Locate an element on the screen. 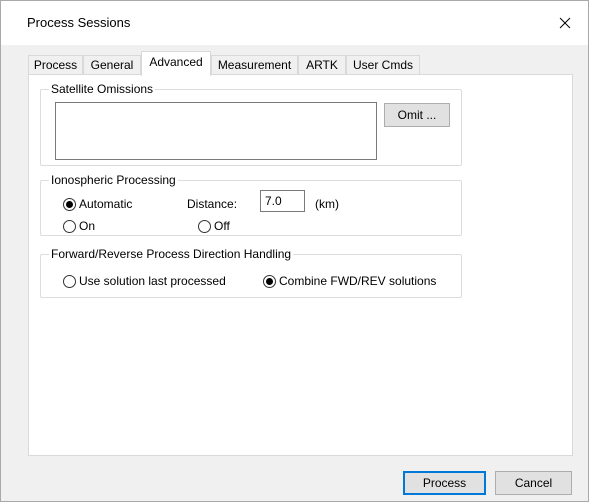  tab-measurement: Measurement is located at coordinates (254, 65).